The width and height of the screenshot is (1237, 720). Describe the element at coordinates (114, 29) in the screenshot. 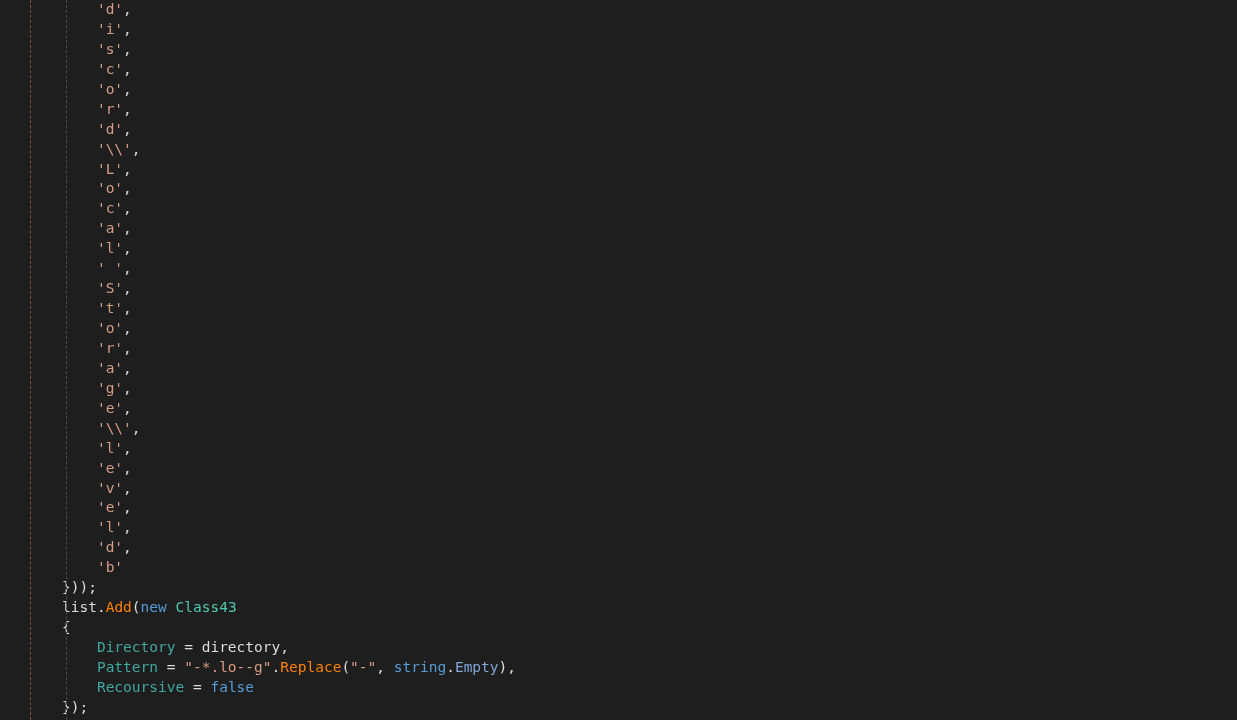

I see `code-line: 'i',` at that location.